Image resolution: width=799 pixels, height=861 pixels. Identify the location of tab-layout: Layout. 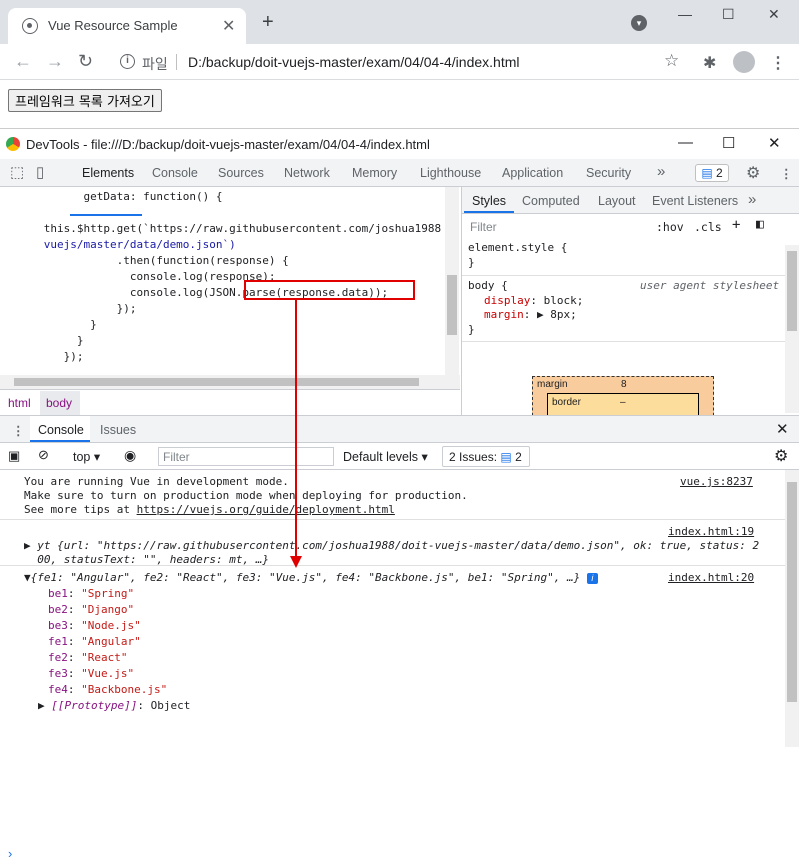
(617, 201).